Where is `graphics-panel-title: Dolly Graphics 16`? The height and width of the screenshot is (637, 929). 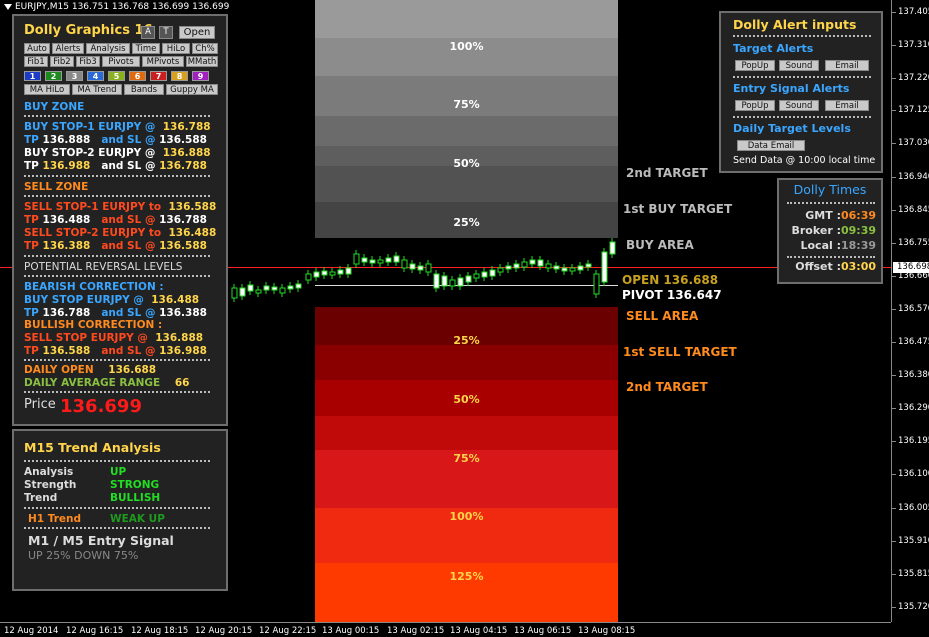
graphics-panel-title: Dolly Graphics 16 is located at coordinates (88, 30).